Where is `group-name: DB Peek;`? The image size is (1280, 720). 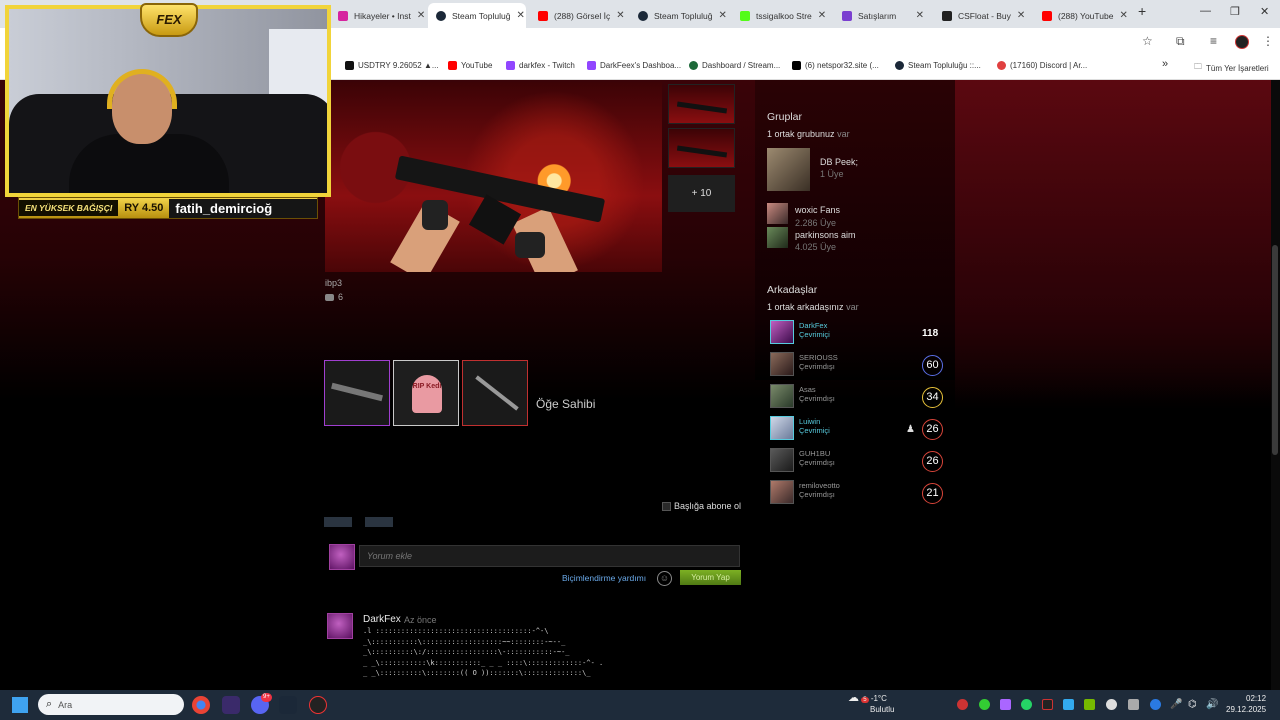 group-name: DB Peek; is located at coordinates (839, 162).